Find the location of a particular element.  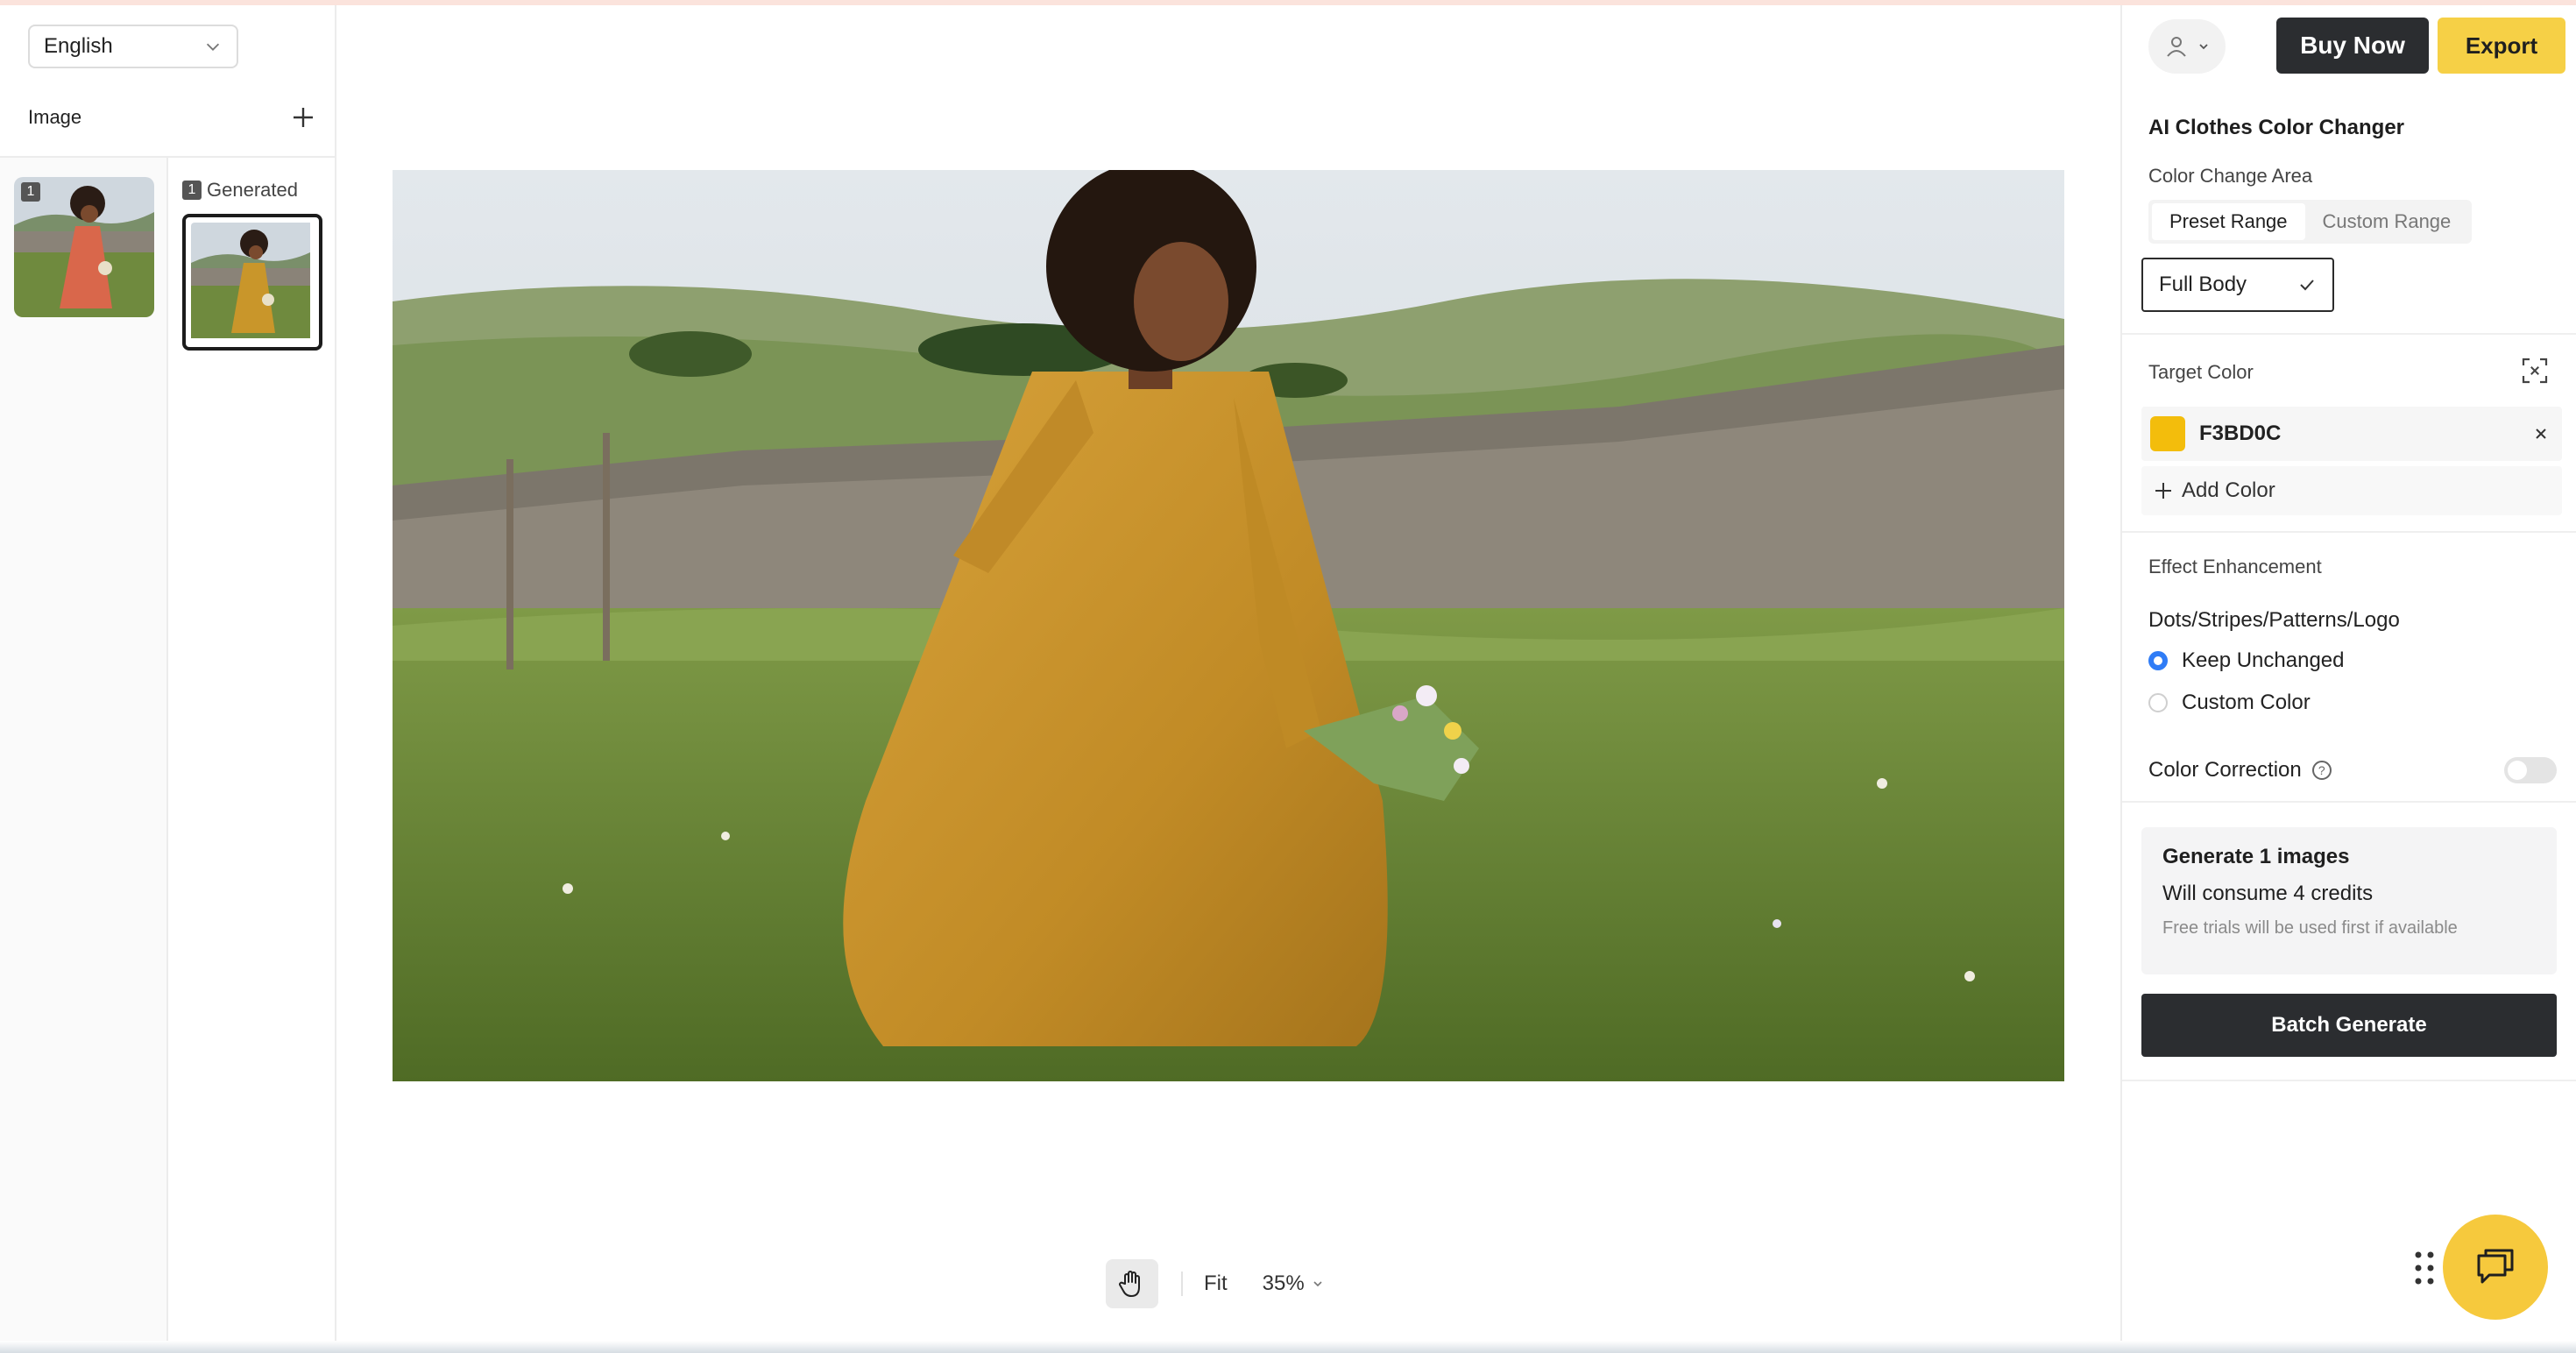

user-menu-button is located at coordinates (2187, 46).